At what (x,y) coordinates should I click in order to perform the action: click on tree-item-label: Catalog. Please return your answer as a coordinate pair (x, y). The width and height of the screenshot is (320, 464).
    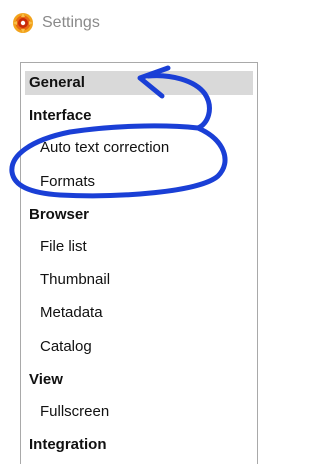
    Looking at the image, I should click on (66, 346).